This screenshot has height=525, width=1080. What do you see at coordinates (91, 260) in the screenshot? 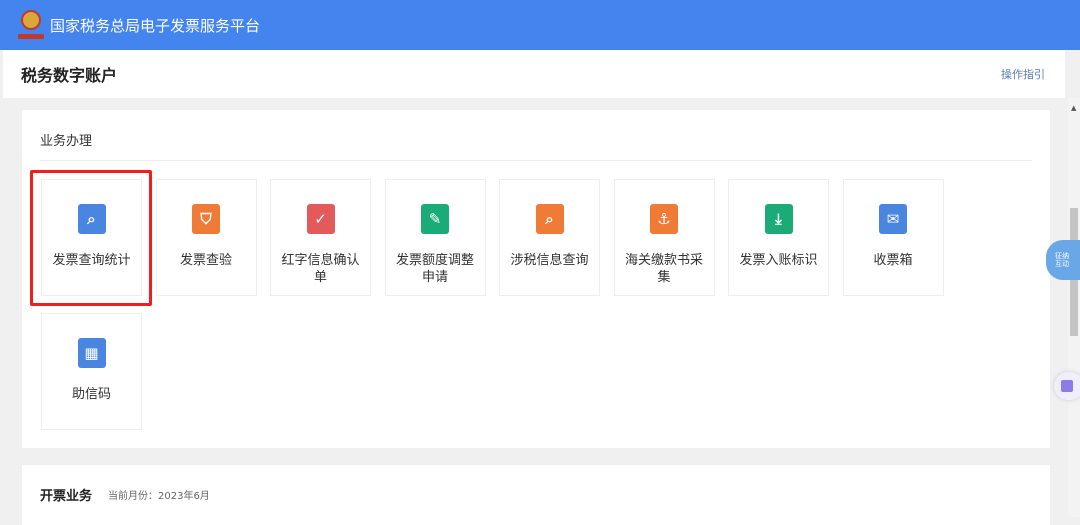
I see `tile-label: 发票查询统计` at bounding box center [91, 260].